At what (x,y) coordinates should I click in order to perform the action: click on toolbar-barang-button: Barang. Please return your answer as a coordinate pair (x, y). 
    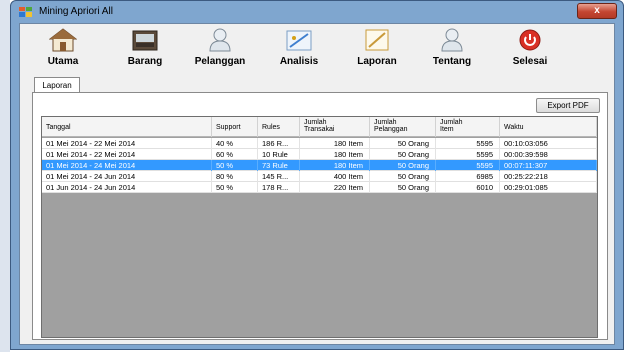
    Looking at the image, I should click on (145, 48).